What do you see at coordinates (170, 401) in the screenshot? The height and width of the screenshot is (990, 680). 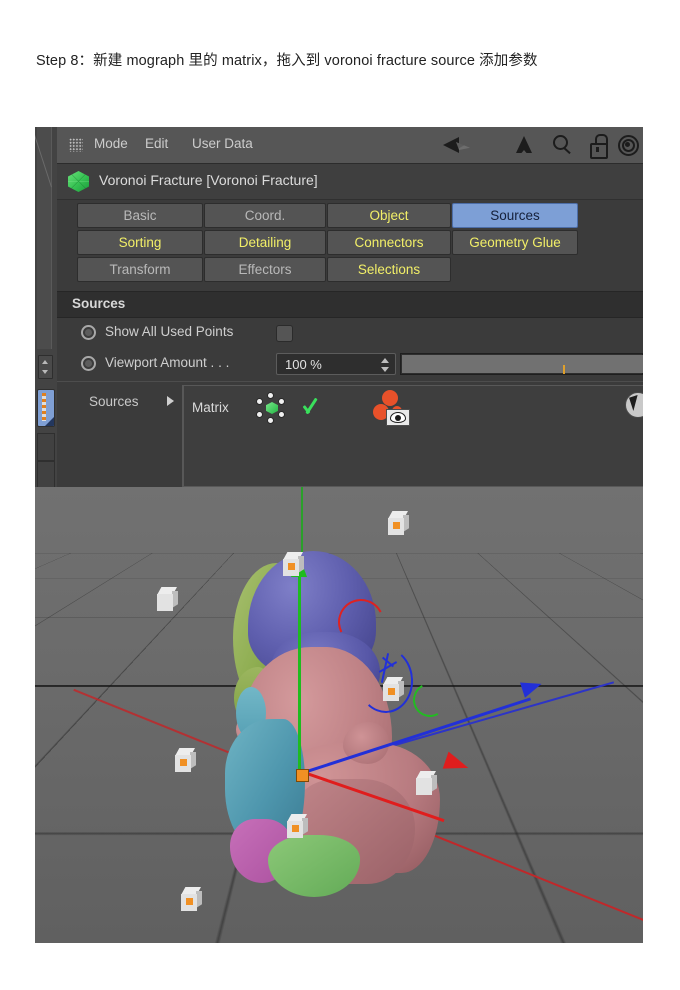 I see `triangle-right-icon` at bounding box center [170, 401].